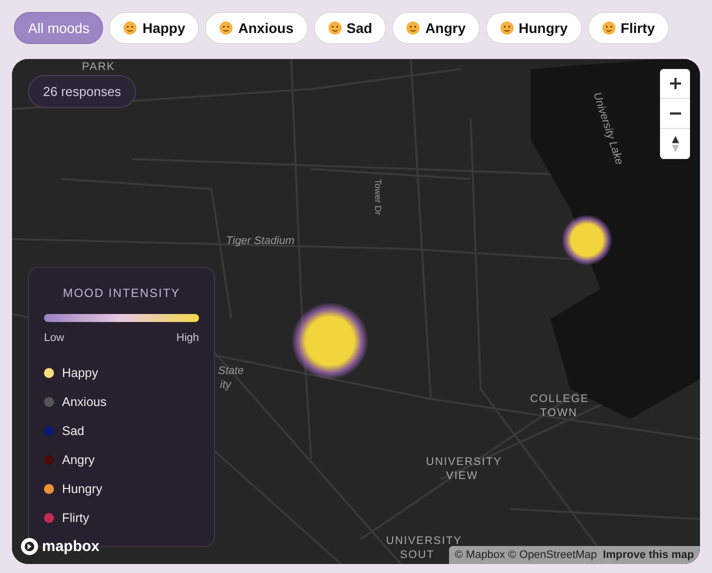  I want to click on zoom-in-button, so click(675, 84).